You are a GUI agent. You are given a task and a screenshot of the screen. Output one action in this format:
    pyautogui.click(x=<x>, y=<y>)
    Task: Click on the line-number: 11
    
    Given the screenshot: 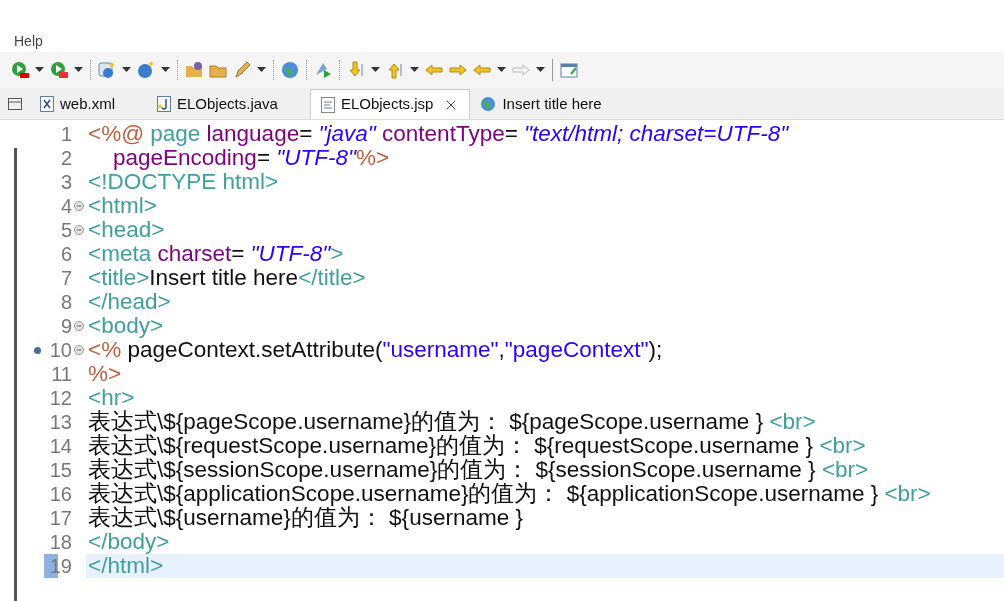 What is the action you would take?
    pyautogui.click(x=61, y=374)
    